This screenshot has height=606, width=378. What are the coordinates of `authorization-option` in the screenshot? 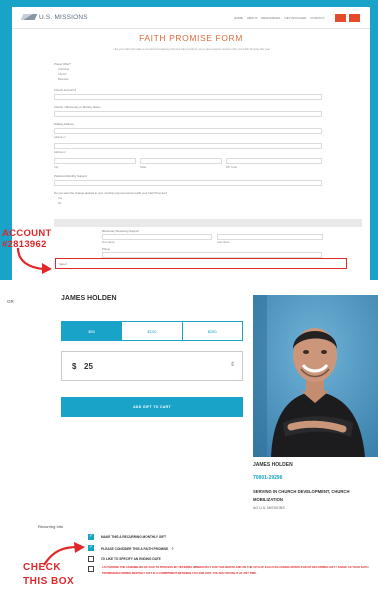 It's located at (91, 569).